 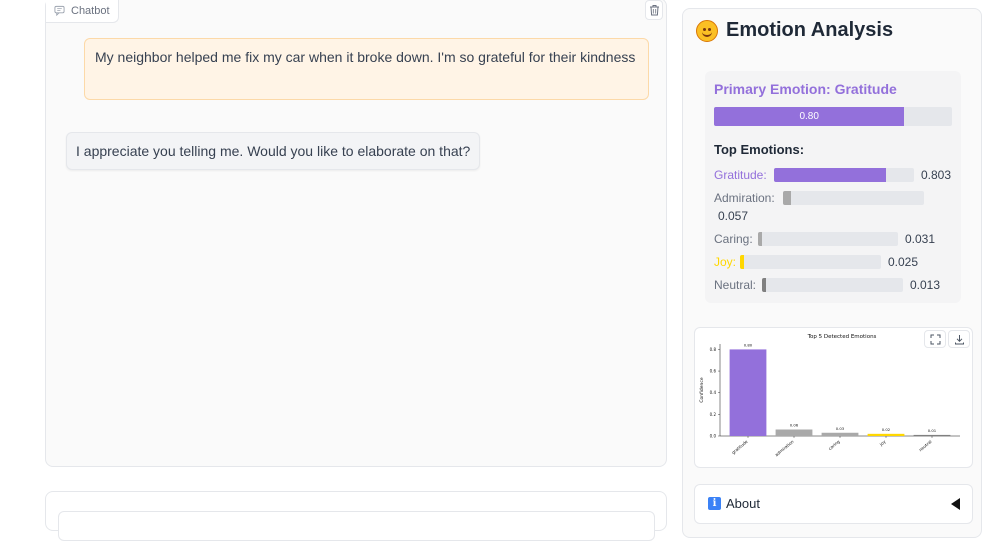 What do you see at coordinates (356, 526) in the screenshot?
I see `message-input` at bounding box center [356, 526].